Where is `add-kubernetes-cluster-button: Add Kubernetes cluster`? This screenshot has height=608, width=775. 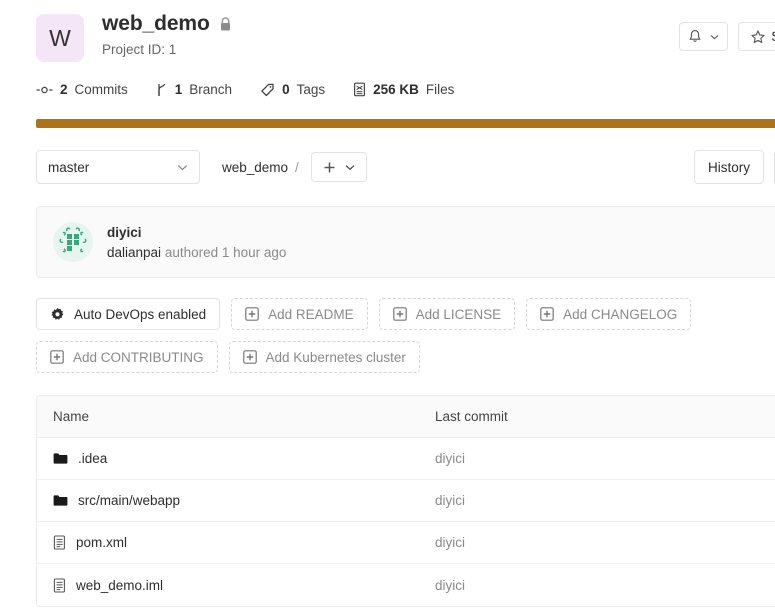
add-kubernetes-cluster-button: Add Kubernetes cluster is located at coordinates (324, 357).